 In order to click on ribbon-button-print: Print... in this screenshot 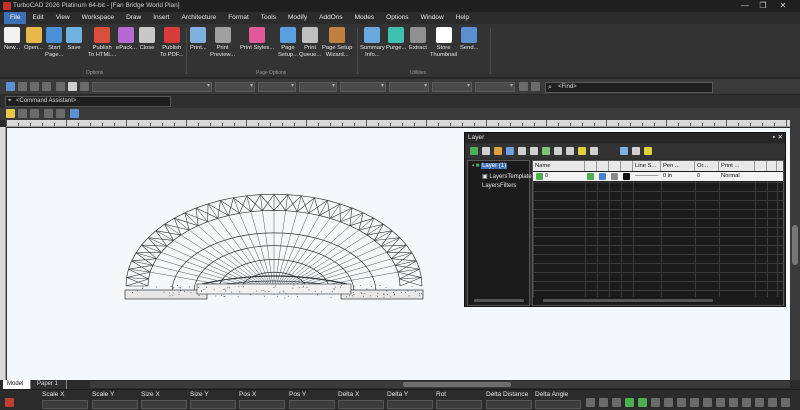, I will do `click(198, 39)`.